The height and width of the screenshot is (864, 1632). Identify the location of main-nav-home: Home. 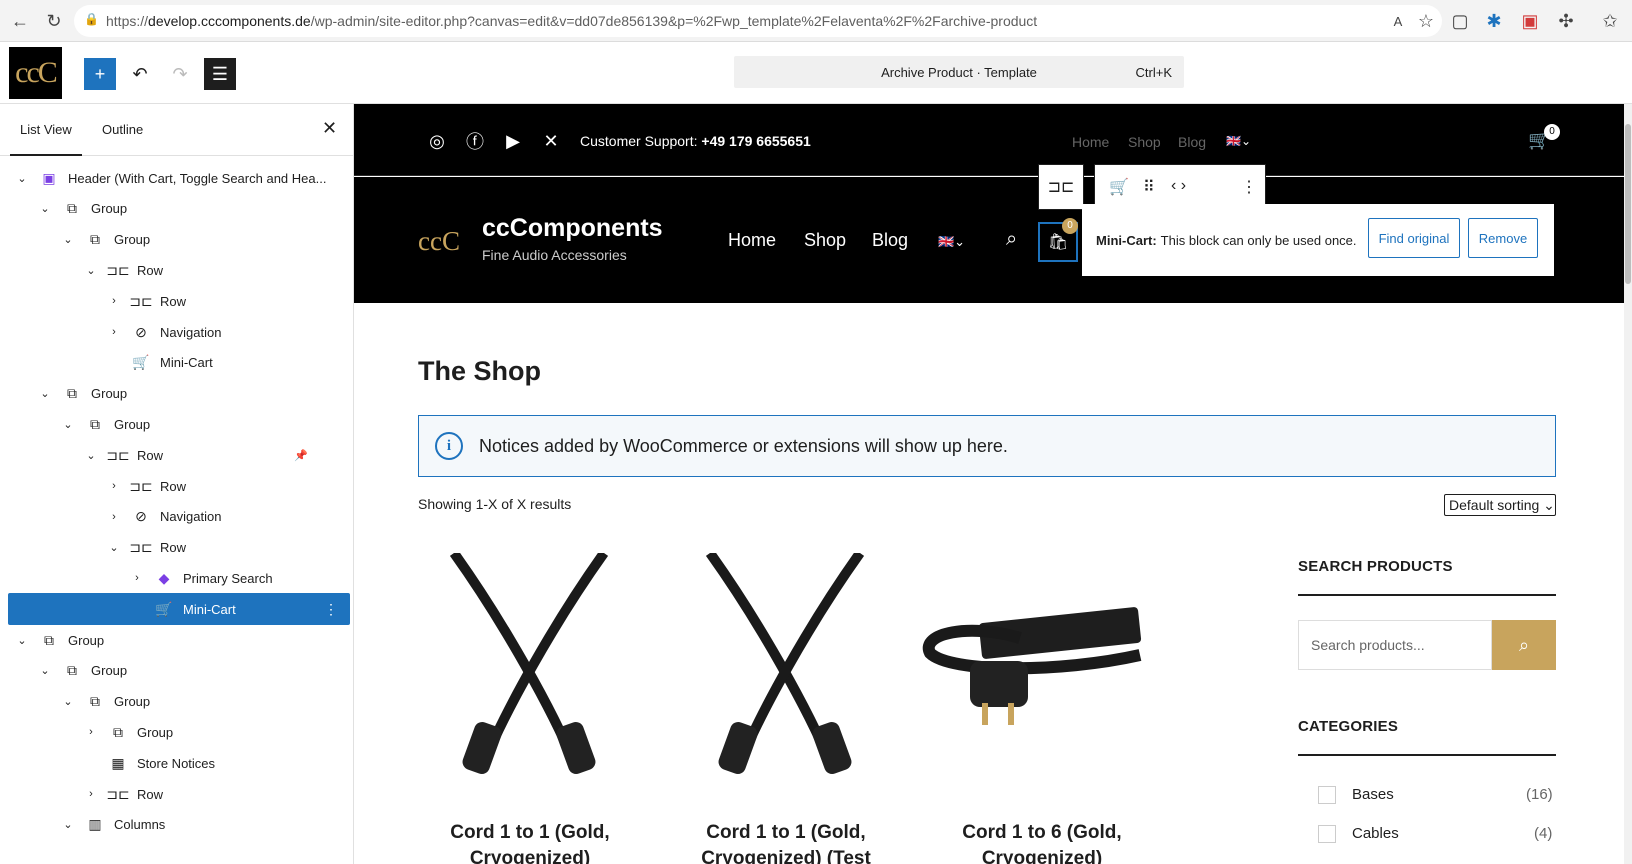
(752, 240).